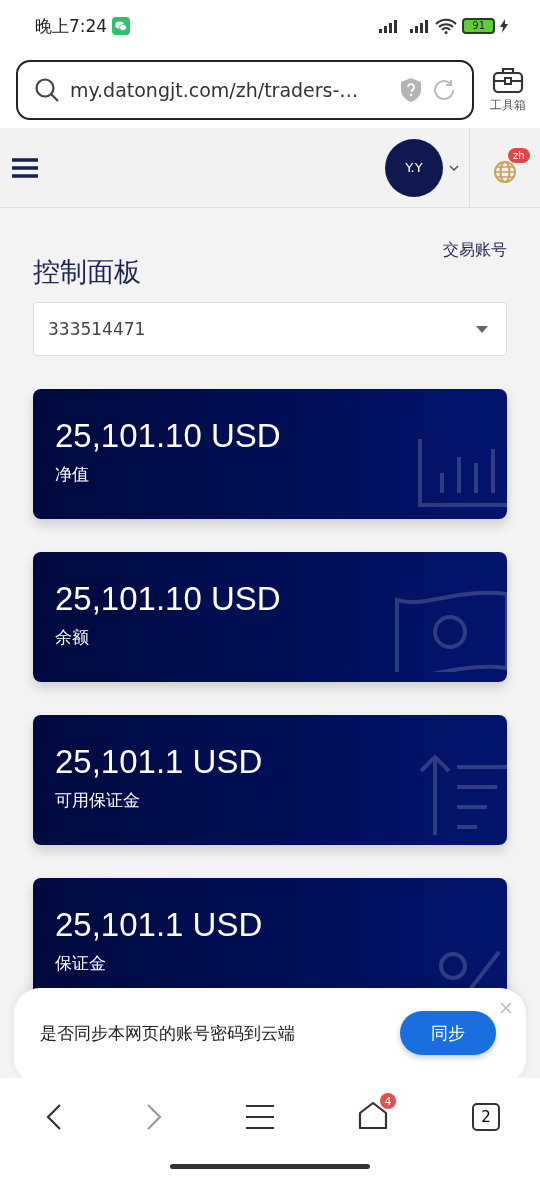  Describe the element at coordinates (388, 1101) in the screenshot. I see `notification-badge: 4` at that location.